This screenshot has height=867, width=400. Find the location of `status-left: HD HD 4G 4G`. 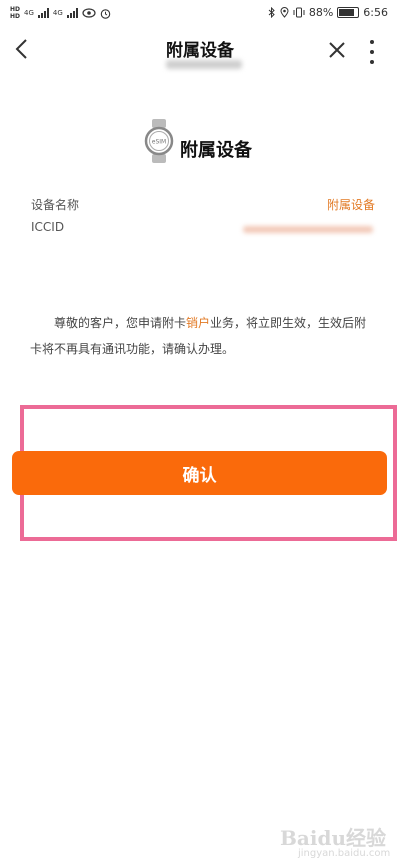

status-left: HD HD 4G 4G is located at coordinates (60, 13).